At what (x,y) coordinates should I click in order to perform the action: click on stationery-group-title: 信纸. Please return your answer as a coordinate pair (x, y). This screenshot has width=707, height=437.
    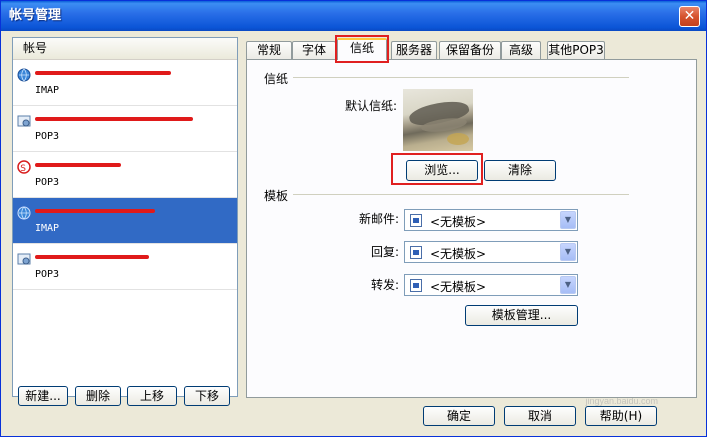
    Looking at the image, I should click on (276, 79).